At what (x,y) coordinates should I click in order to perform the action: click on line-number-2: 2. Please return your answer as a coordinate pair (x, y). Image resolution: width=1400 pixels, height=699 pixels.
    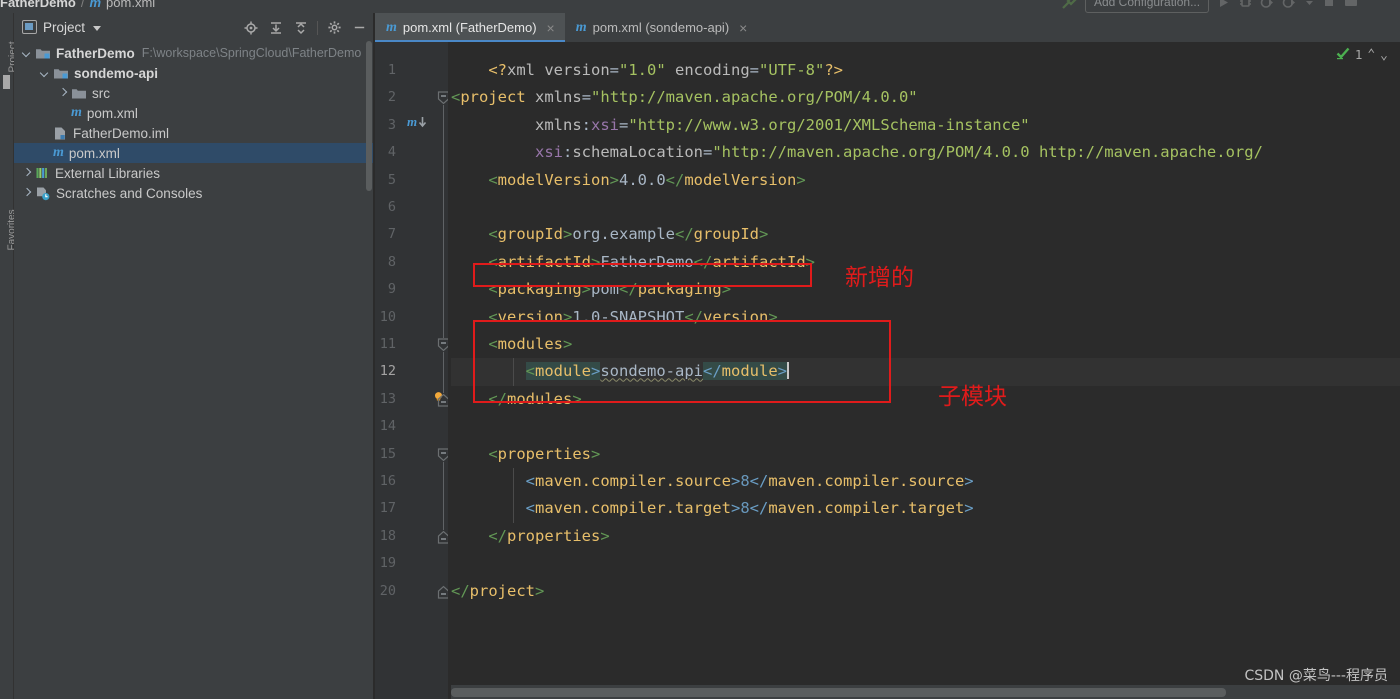
    Looking at the image, I should click on (391, 97).